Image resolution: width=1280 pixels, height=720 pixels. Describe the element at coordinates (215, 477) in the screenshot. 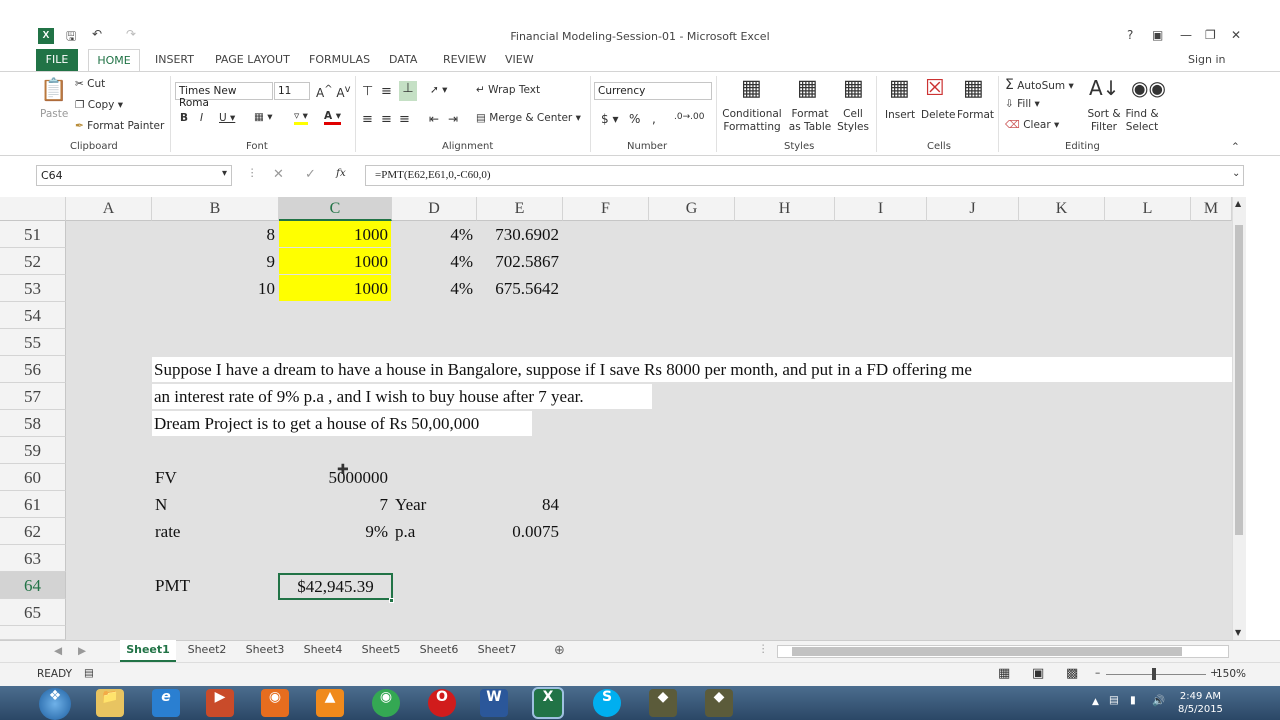

I see `cell-b60: FV` at that location.